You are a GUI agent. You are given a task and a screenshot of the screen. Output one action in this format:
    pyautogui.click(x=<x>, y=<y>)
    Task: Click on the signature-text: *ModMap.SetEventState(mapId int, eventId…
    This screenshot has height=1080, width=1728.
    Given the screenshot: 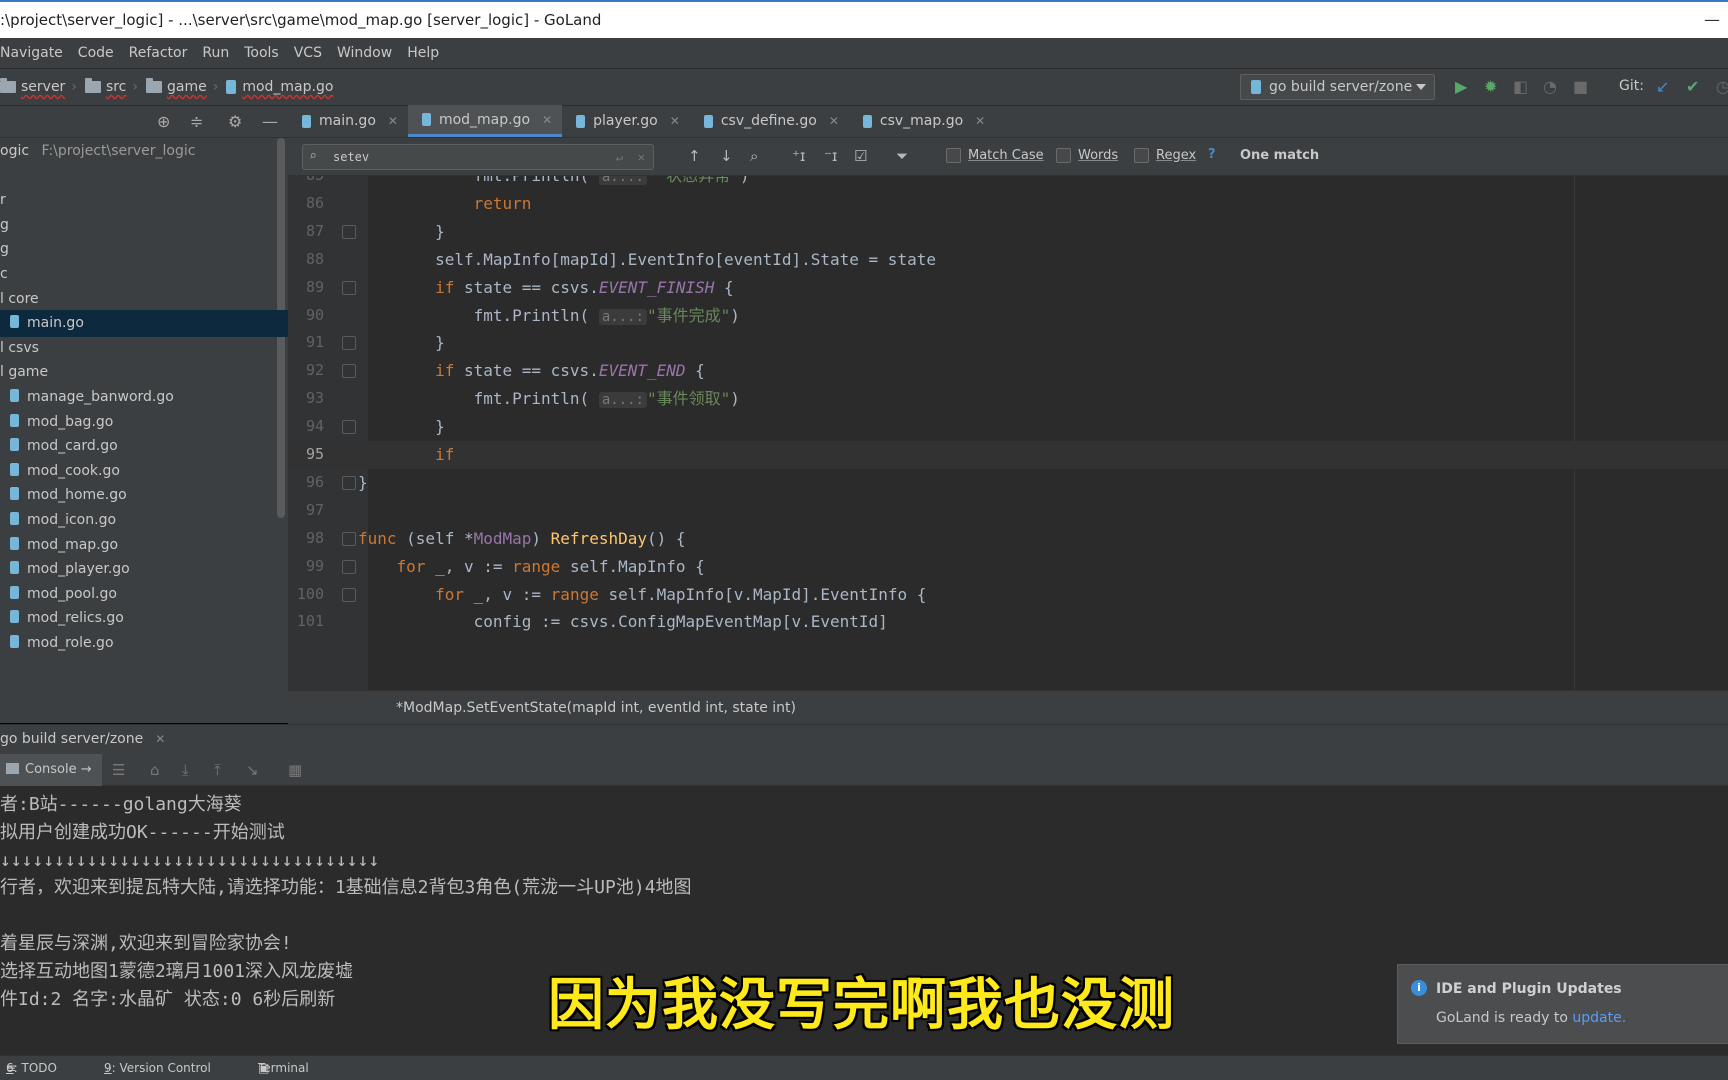 What is the action you would take?
    pyautogui.click(x=596, y=708)
    